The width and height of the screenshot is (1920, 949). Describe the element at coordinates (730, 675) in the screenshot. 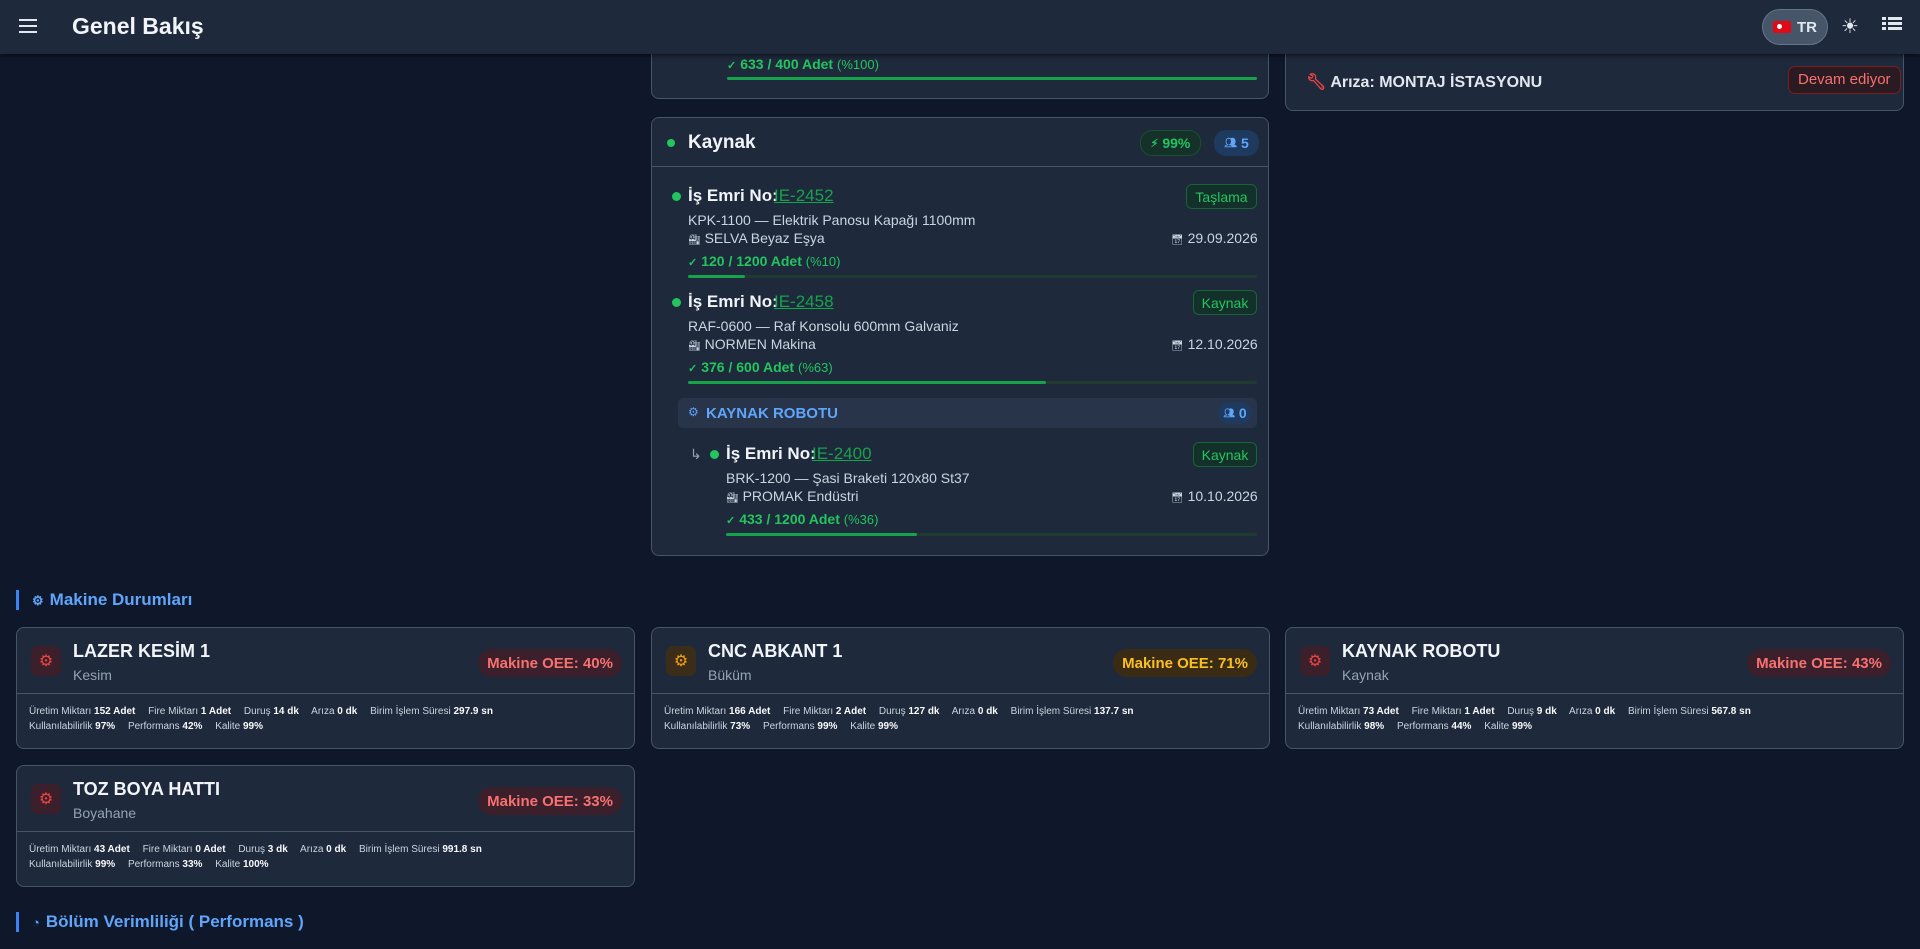

I see `machine-department: Büküm` at that location.